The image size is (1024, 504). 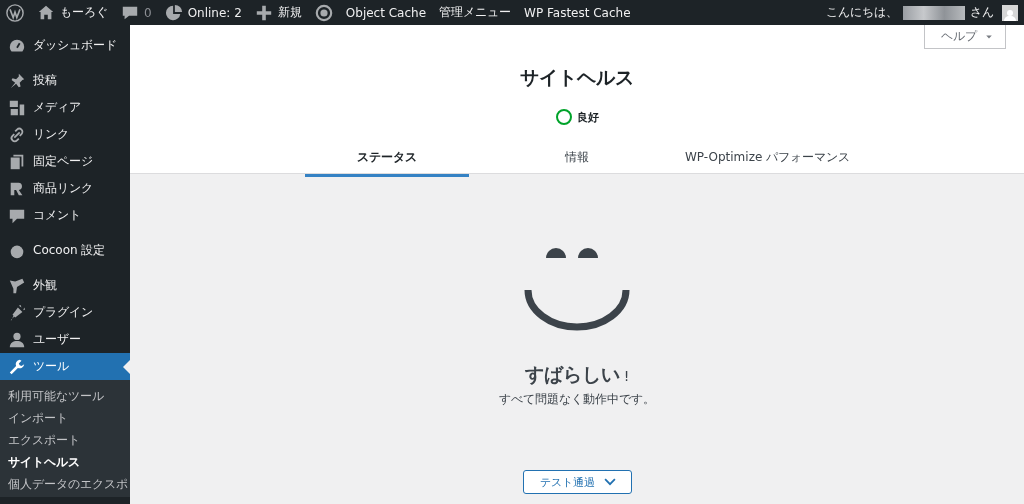 I want to click on plug-icon, so click(x=17, y=312).